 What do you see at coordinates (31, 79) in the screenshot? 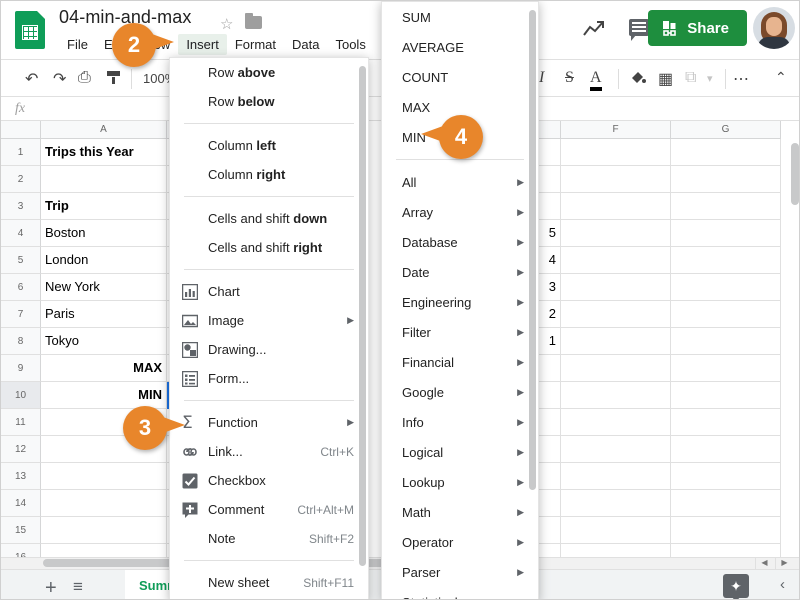
I see `undo-icon: ↶` at bounding box center [31, 79].